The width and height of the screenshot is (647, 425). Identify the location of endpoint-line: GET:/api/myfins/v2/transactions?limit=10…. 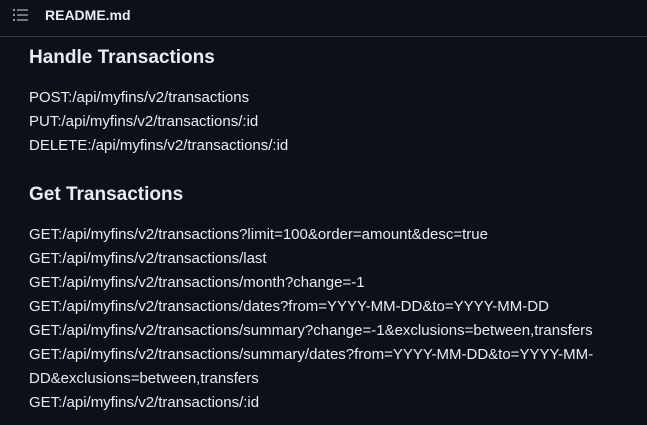
(258, 234).